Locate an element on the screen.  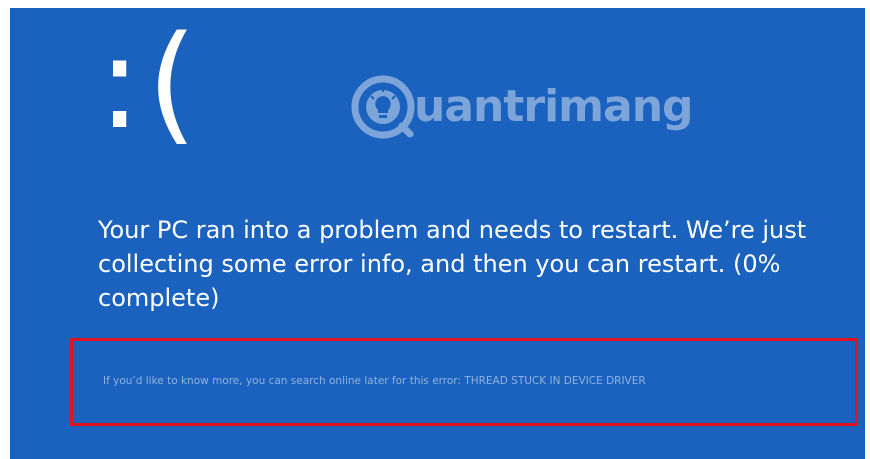
lightbulb-logo-icon is located at coordinates (383, 107).